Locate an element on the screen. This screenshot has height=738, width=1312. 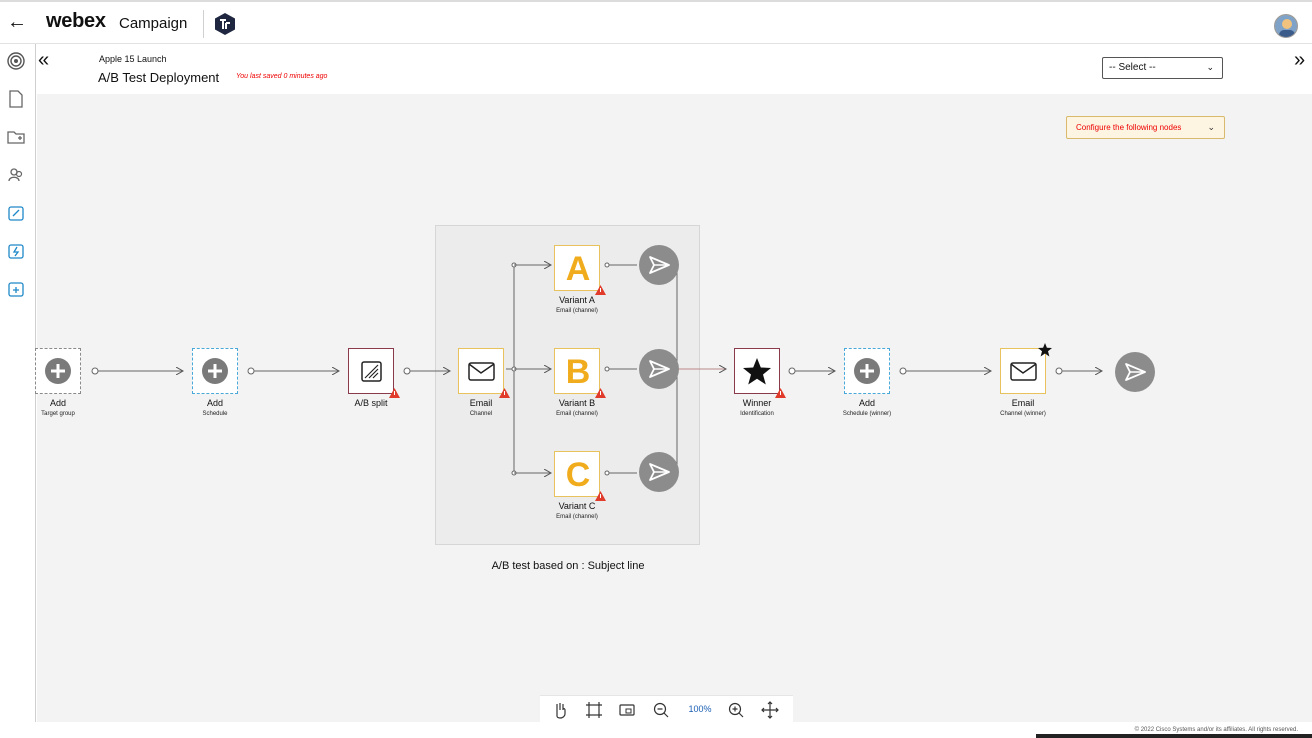
ab-split-node is located at coordinates (371, 371).